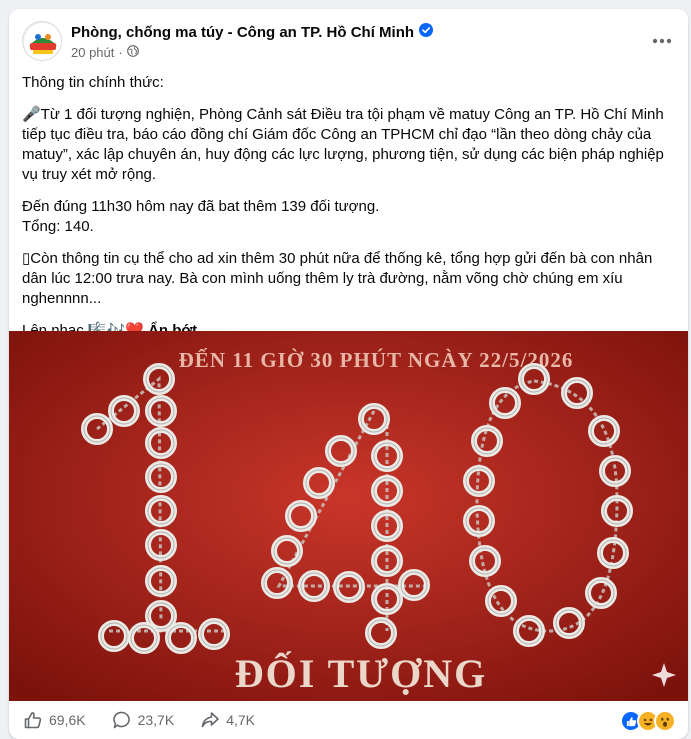 Image resolution: width=691 pixels, height=739 pixels. I want to click on verified-badge-icon, so click(426, 32).